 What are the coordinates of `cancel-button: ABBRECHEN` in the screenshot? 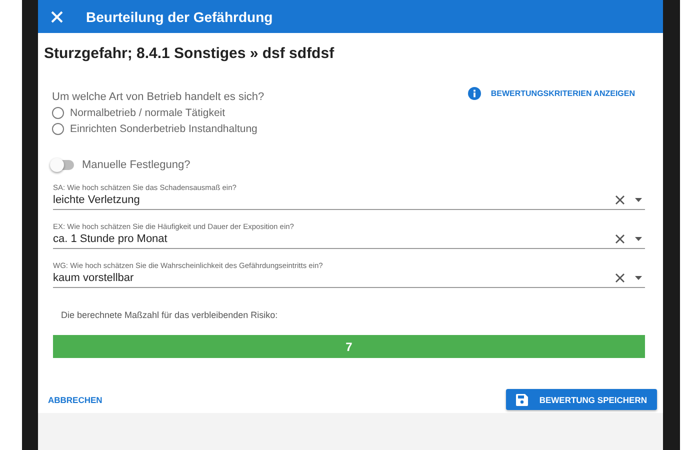 It's located at (75, 399).